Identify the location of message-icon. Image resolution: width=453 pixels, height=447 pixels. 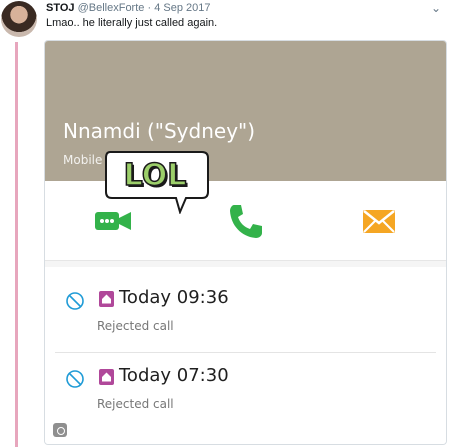
(379, 221).